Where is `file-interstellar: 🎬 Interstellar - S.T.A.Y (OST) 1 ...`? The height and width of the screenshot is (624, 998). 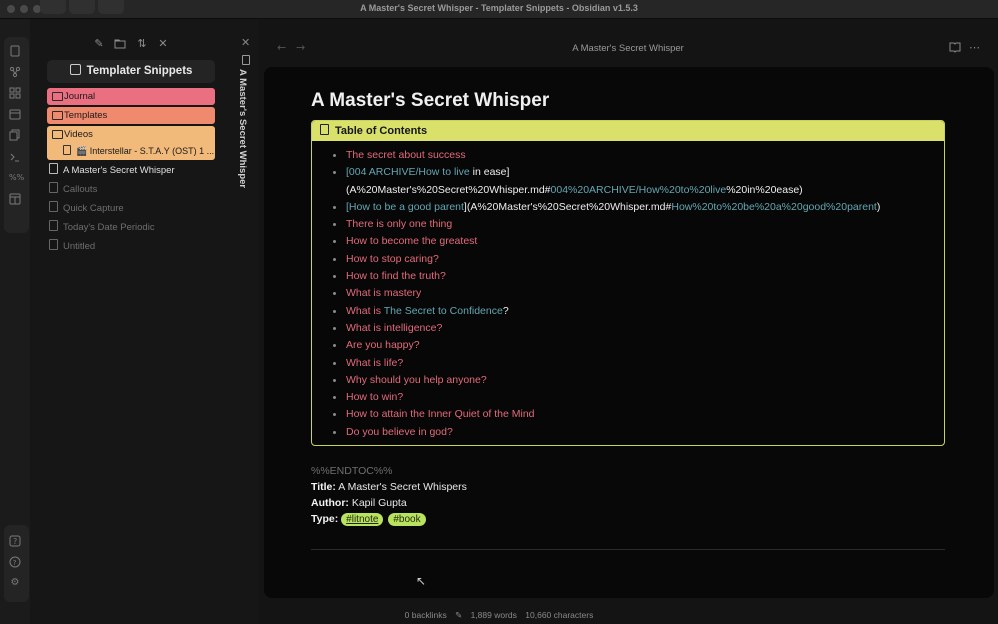 file-interstellar: 🎬 Interstellar - S.T.A.Y (OST) 1 ... is located at coordinates (138, 151).